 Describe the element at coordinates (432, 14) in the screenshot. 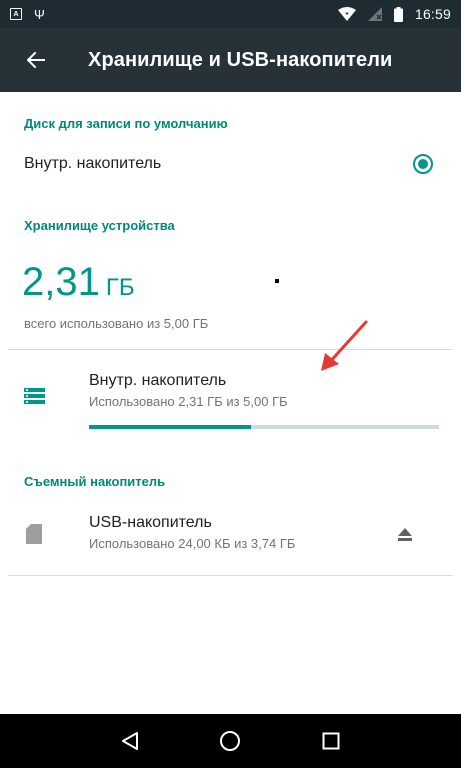

I see `status-time: 16:59` at that location.